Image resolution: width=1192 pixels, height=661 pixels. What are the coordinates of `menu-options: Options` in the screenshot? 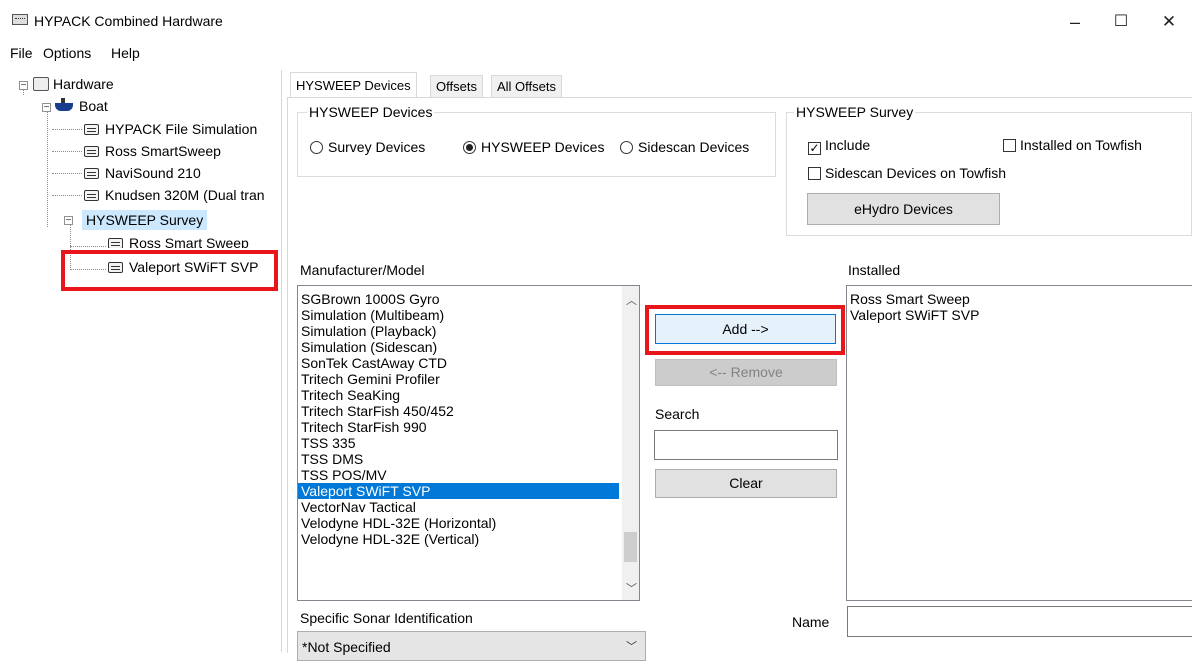 It's located at (67, 53).